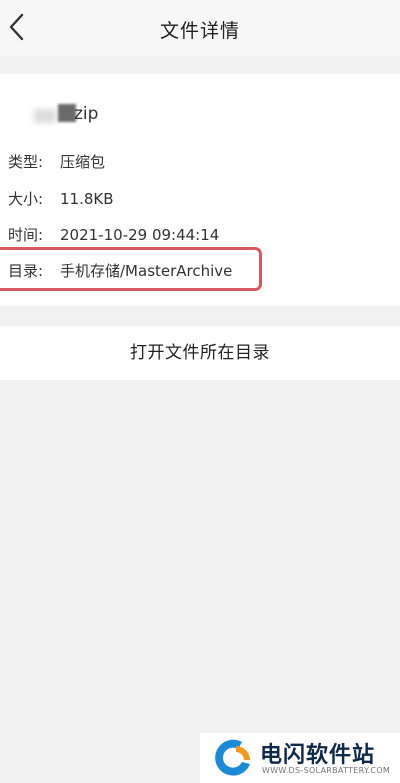  I want to click on file-name: zip, so click(86, 114).